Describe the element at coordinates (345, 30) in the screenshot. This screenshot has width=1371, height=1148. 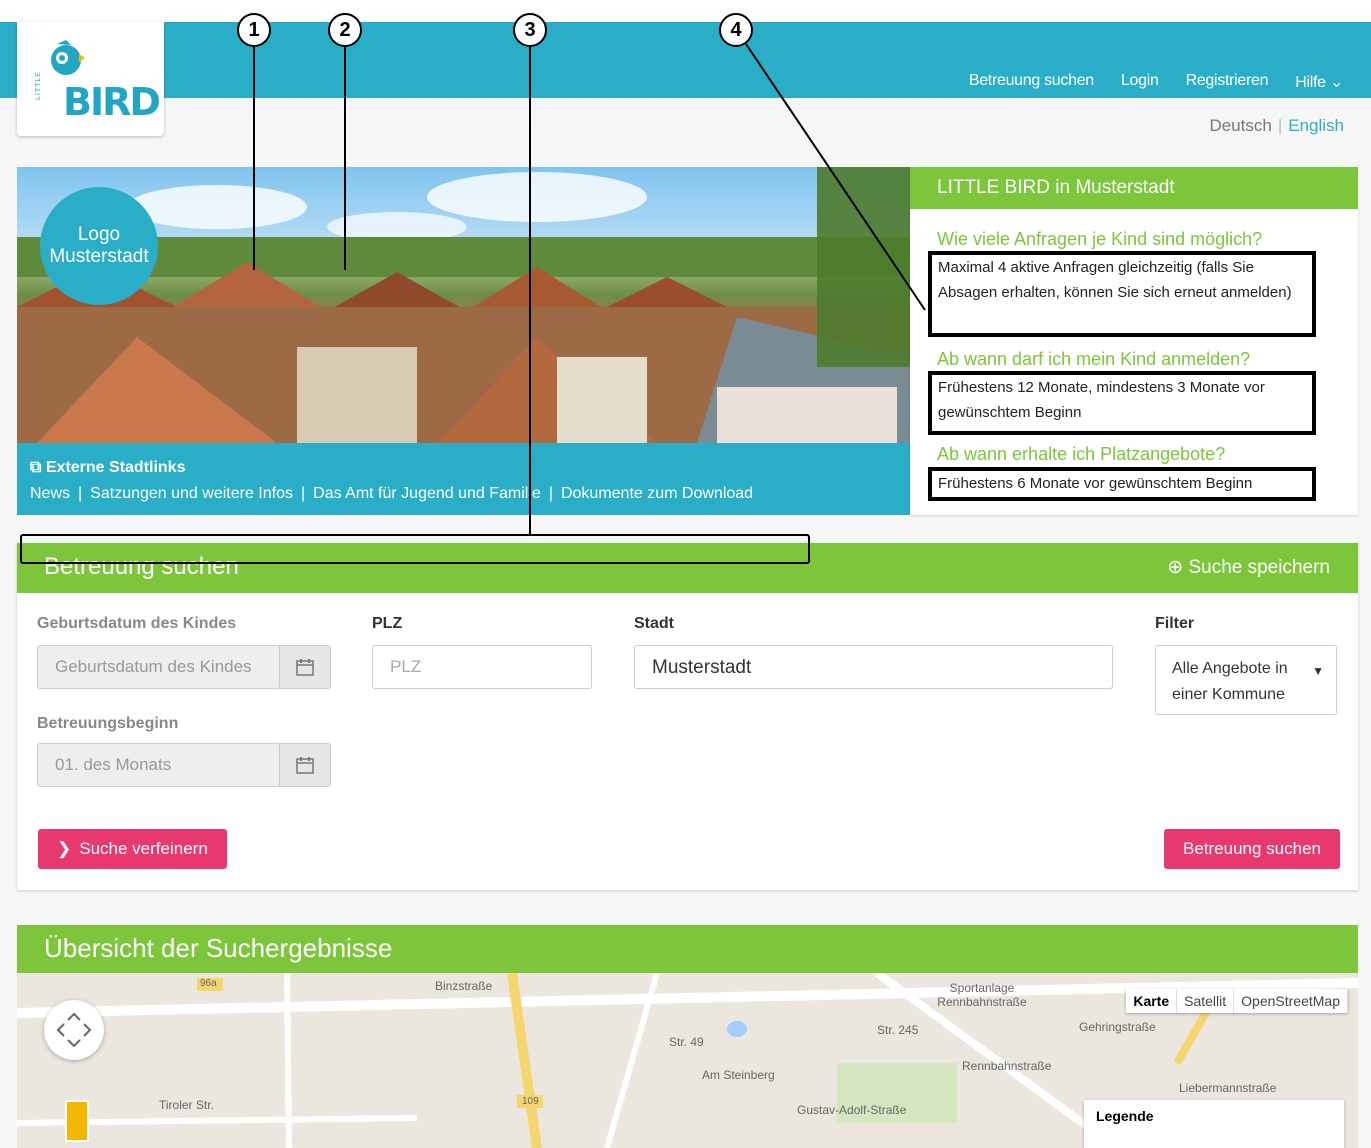
I see `annotation-callout-2: 2` at that location.